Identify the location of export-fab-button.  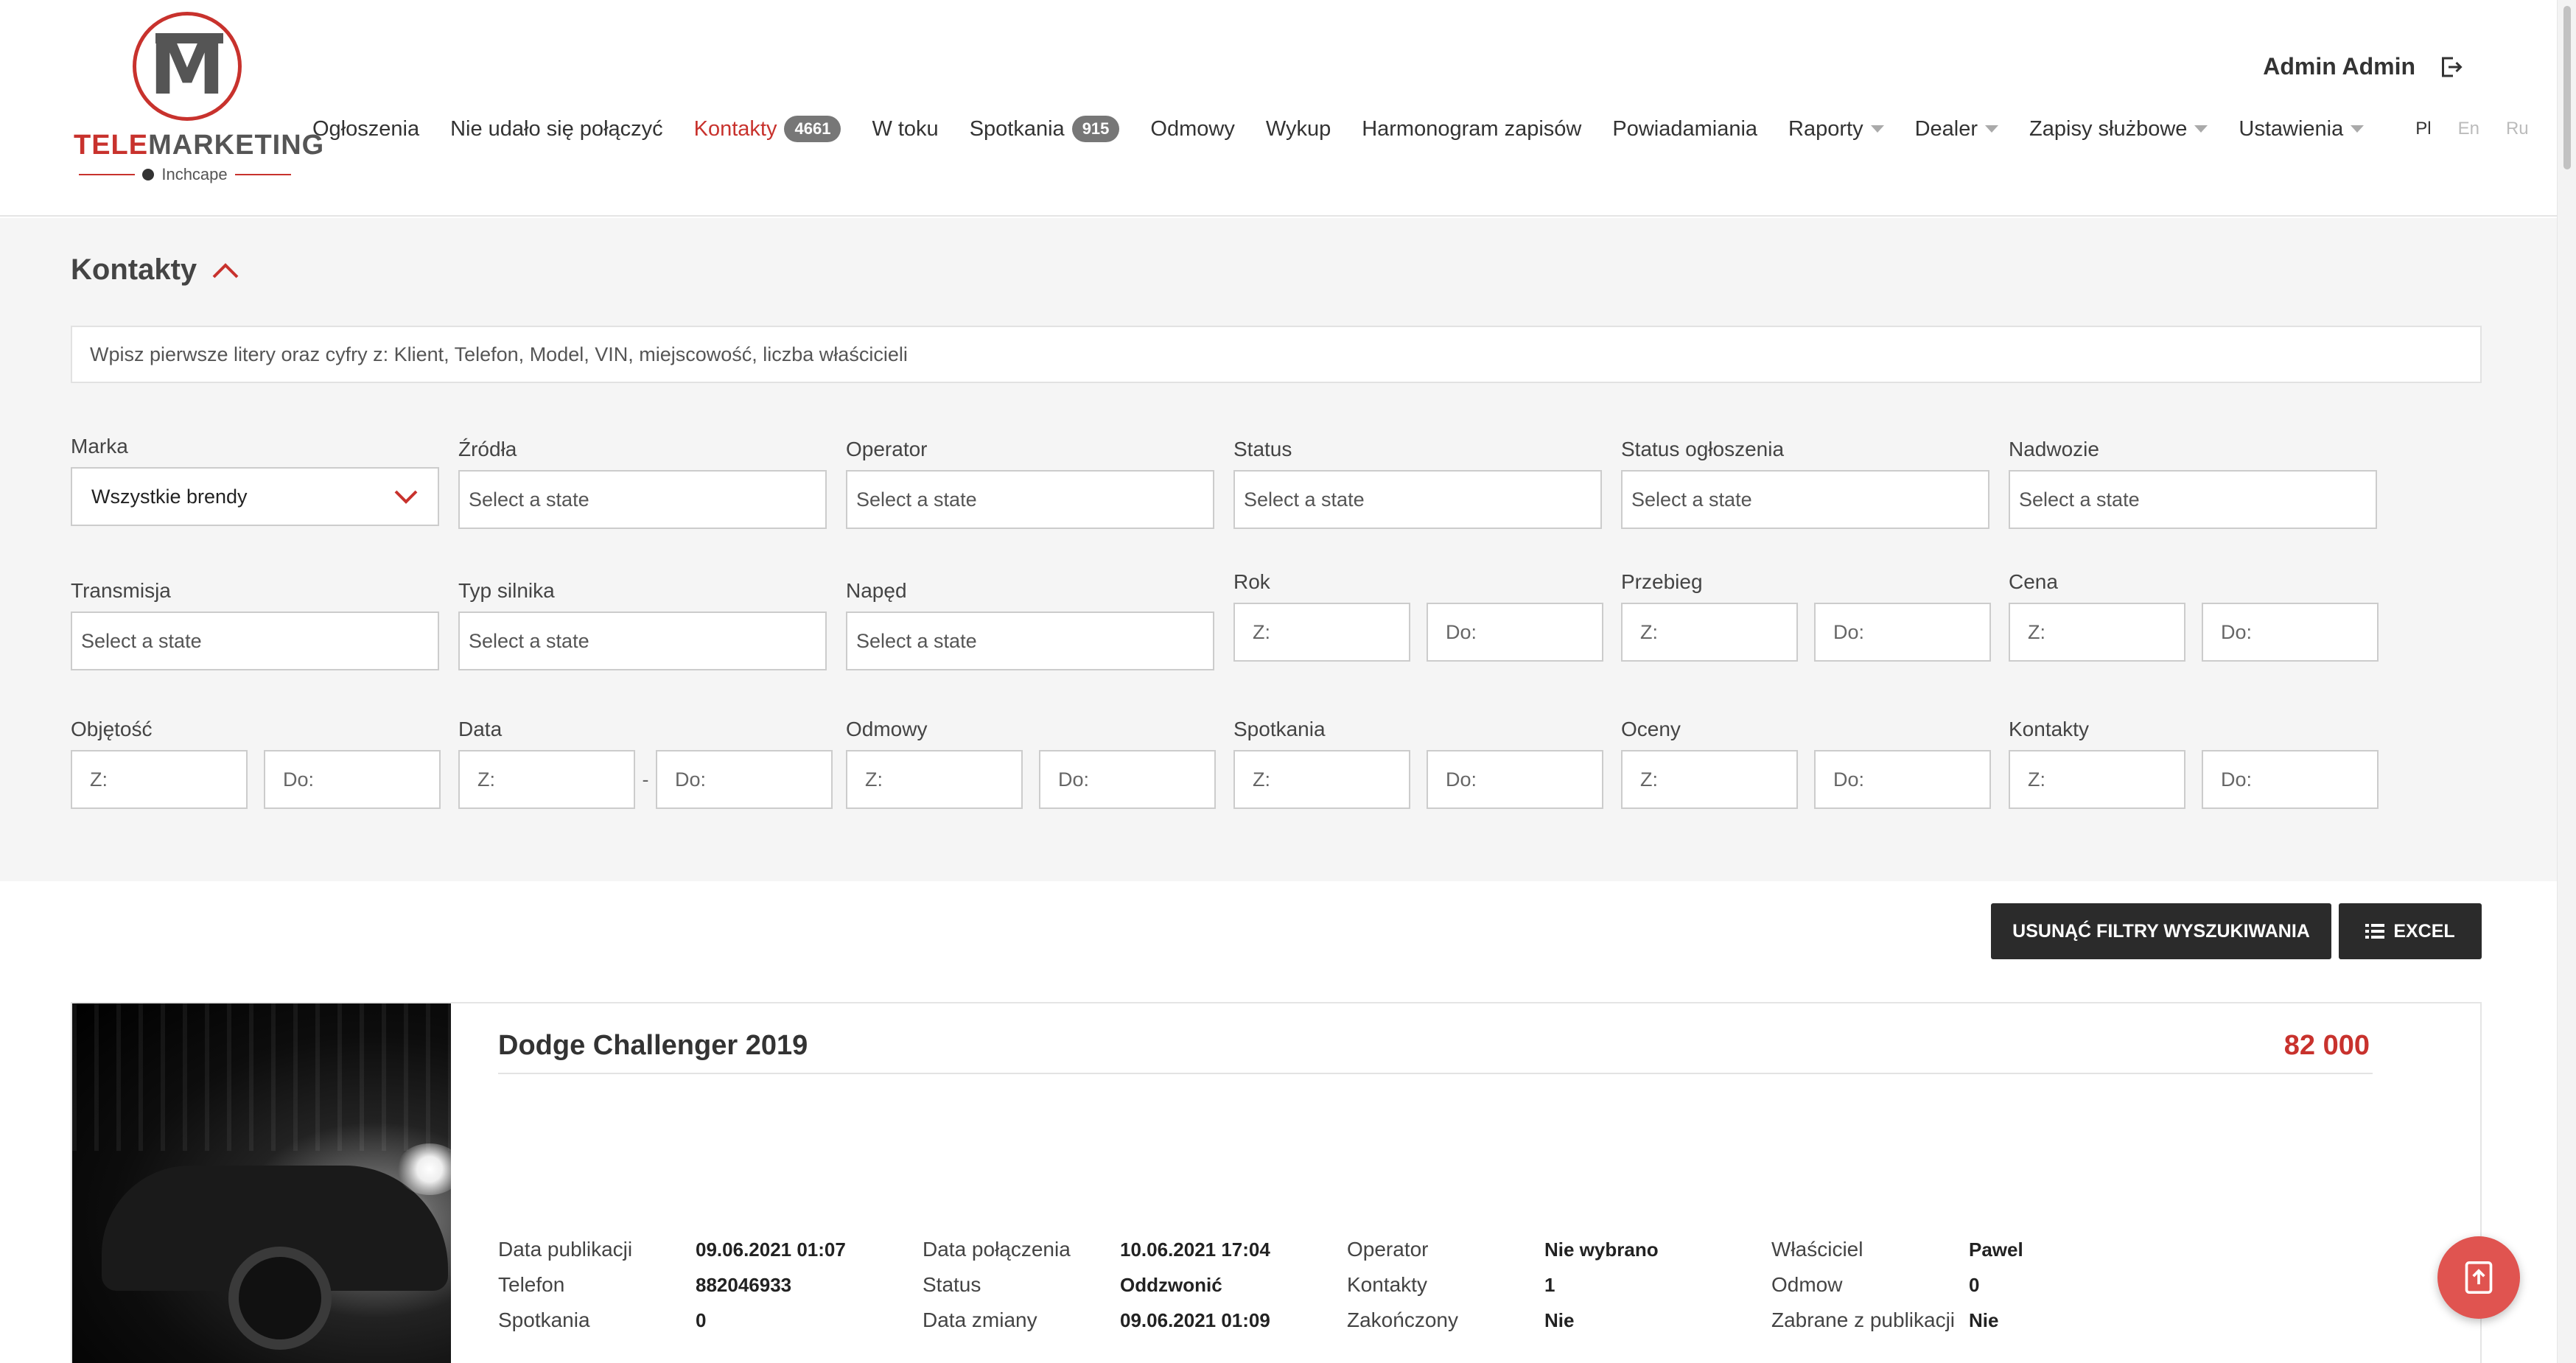
(2478, 1277).